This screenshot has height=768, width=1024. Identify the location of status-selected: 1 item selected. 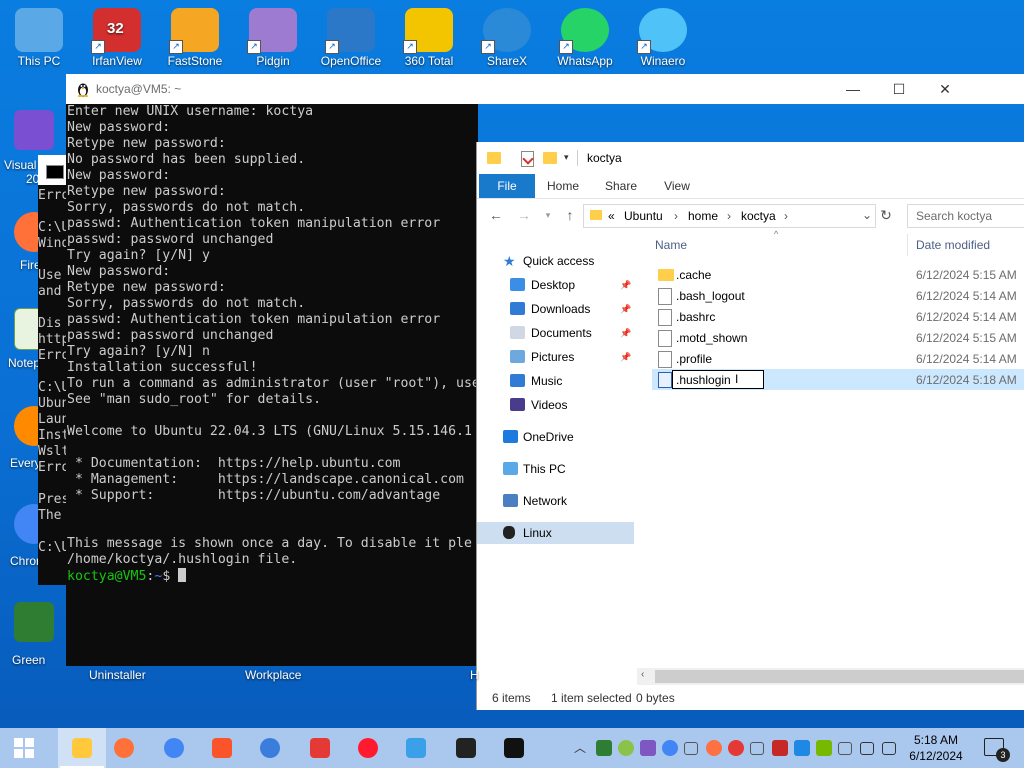
(591, 698).